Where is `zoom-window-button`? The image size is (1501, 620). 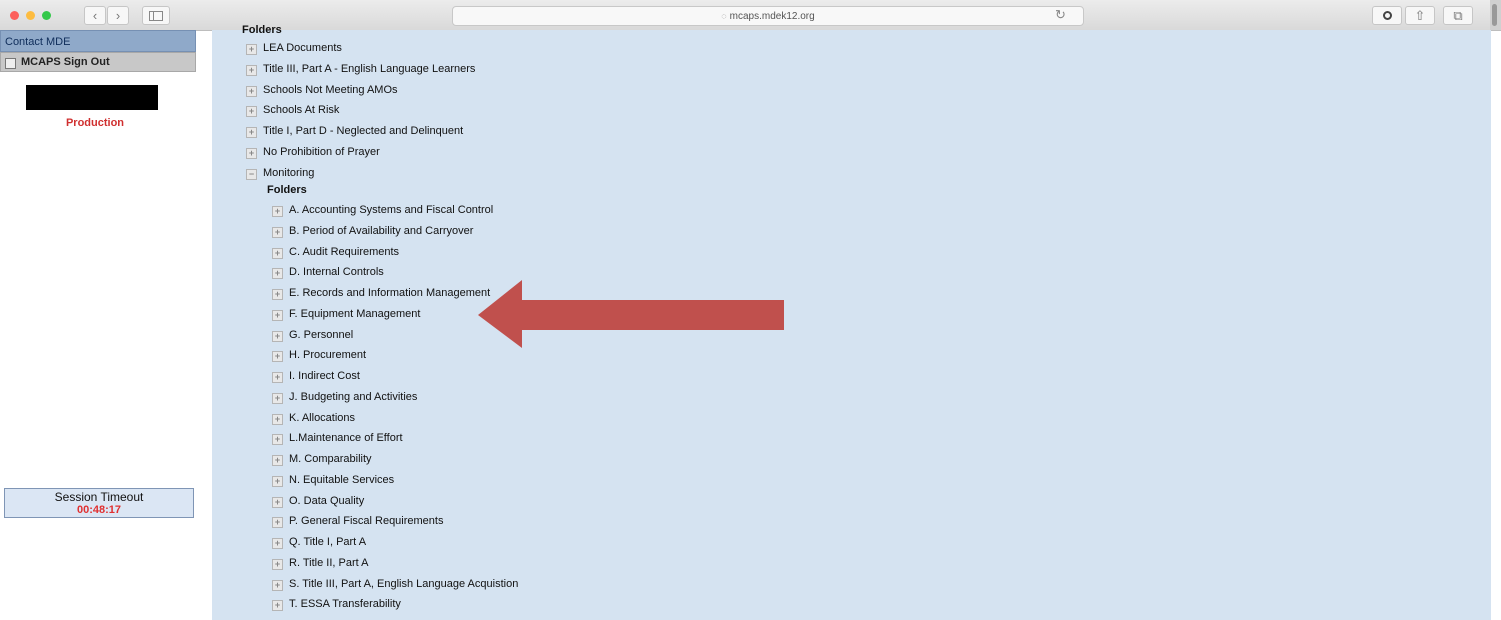
zoom-window-button is located at coordinates (46, 15).